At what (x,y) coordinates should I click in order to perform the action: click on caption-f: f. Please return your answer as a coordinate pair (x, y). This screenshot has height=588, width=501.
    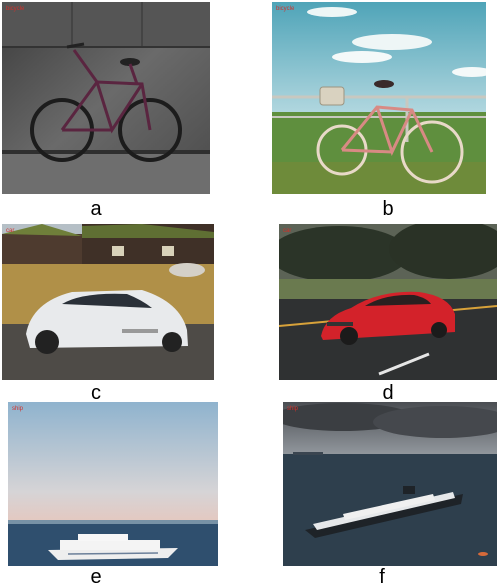
    Looking at the image, I should click on (382, 577).